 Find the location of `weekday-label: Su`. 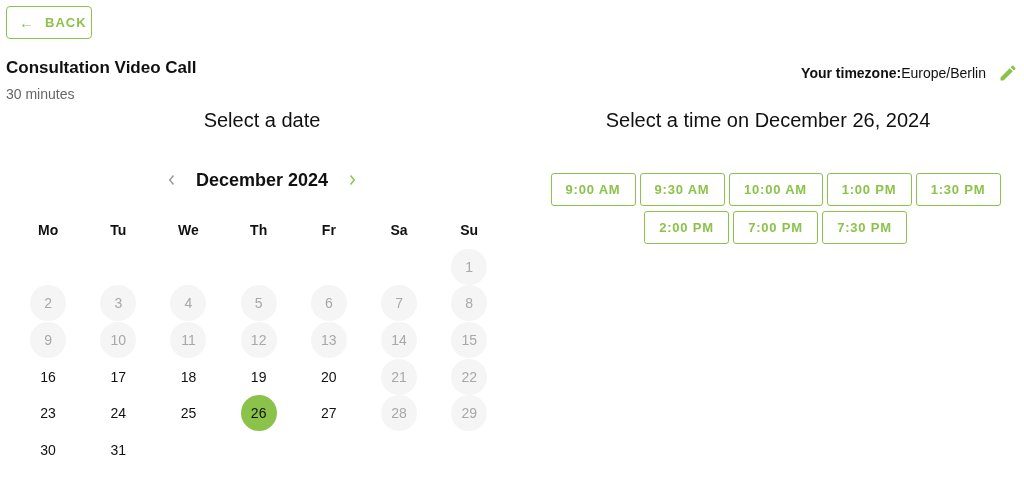

weekday-label: Su is located at coordinates (469, 230).